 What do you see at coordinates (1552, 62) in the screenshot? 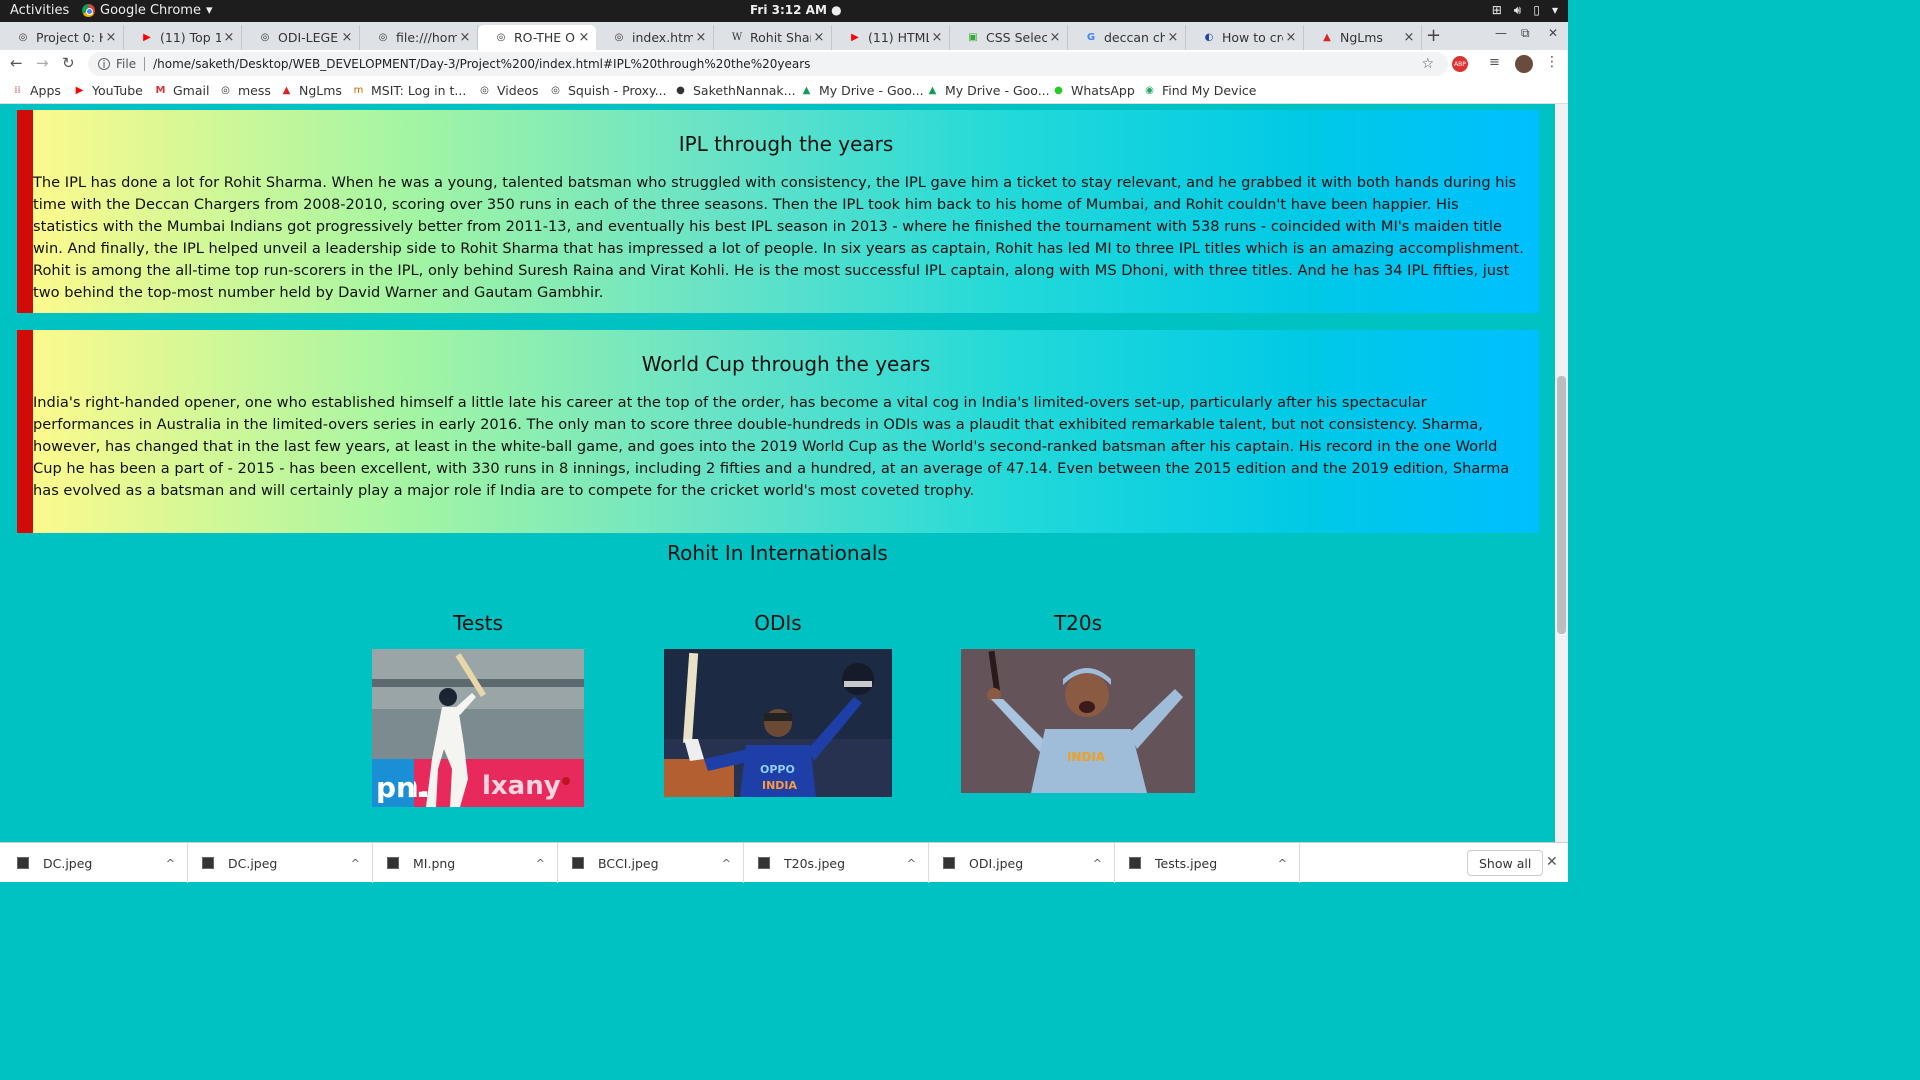
I see `menu-kebab-icon: ⋮` at bounding box center [1552, 62].